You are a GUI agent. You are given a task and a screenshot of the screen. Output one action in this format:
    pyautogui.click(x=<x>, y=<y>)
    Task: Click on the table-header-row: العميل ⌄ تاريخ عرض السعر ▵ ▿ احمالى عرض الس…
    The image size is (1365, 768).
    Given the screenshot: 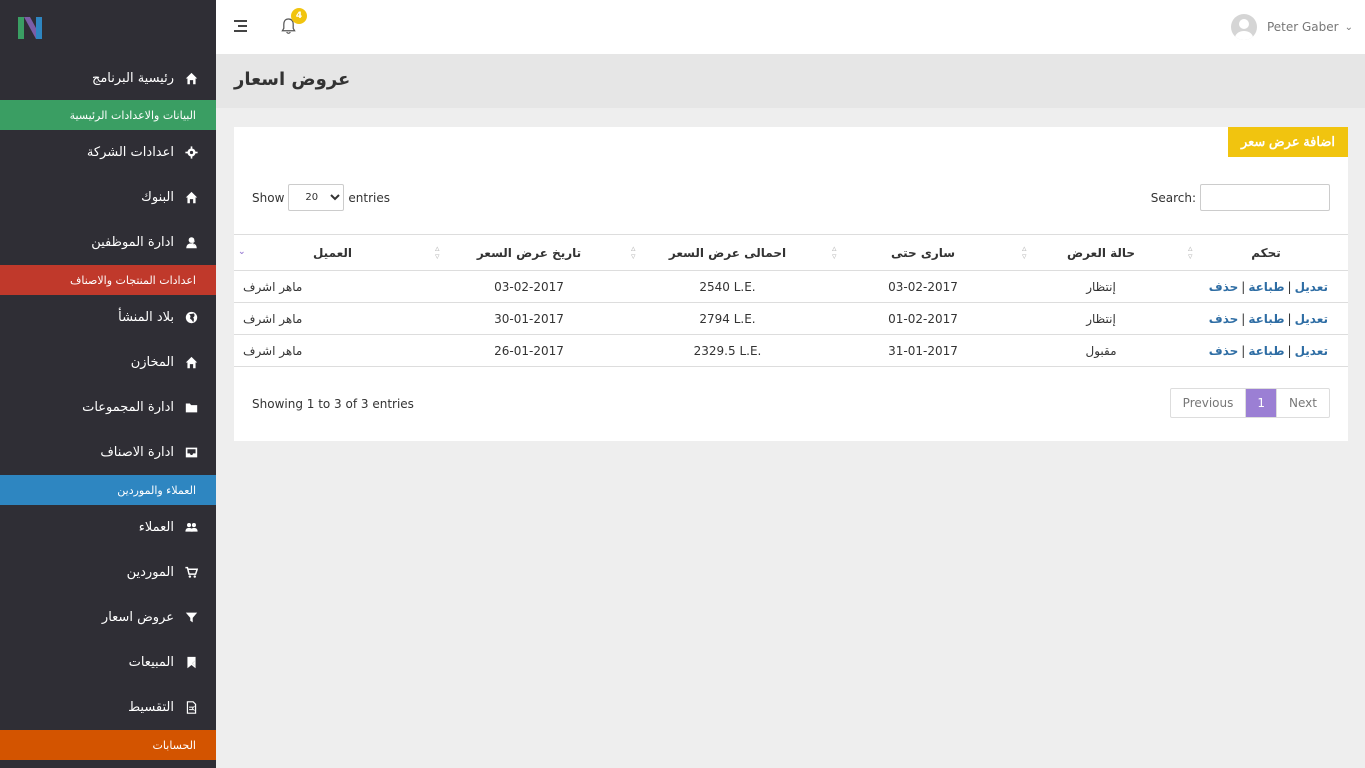 What is the action you would take?
    pyautogui.click(x=791, y=252)
    